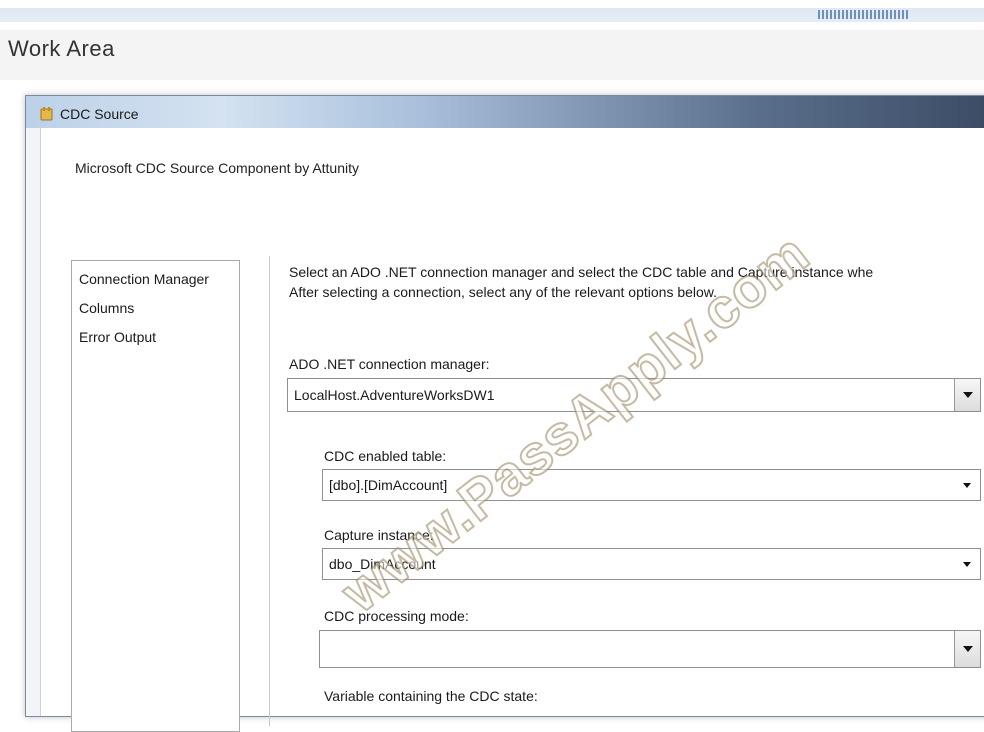  What do you see at coordinates (634, 395) in the screenshot?
I see `connection-manager-select: LocalHost.AdventureWorksDW1` at bounding box center [634, 395].